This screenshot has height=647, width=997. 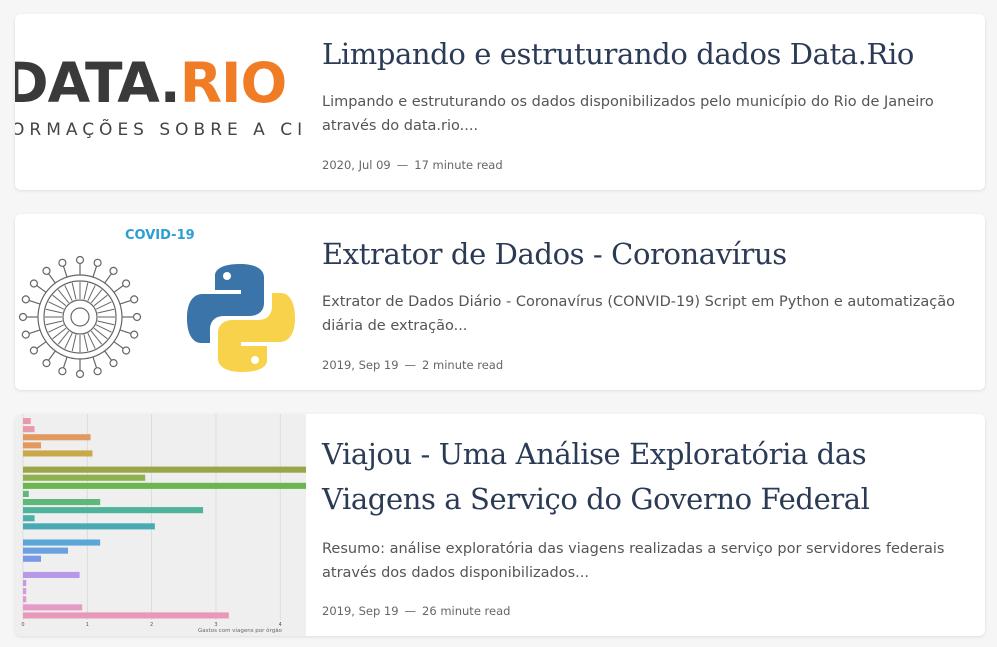 What do you see at coordinates (80, 317) in the screenshot?
I see `virus-icon` at bounding box center [80, 317].